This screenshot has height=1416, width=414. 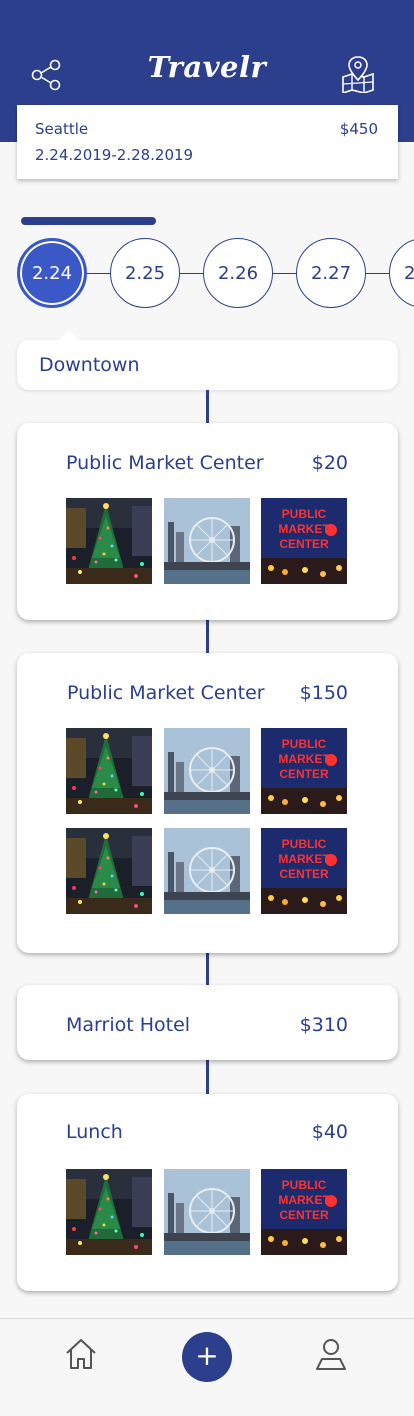 I want to click on profile-icon, so click(x=331, y=1354).